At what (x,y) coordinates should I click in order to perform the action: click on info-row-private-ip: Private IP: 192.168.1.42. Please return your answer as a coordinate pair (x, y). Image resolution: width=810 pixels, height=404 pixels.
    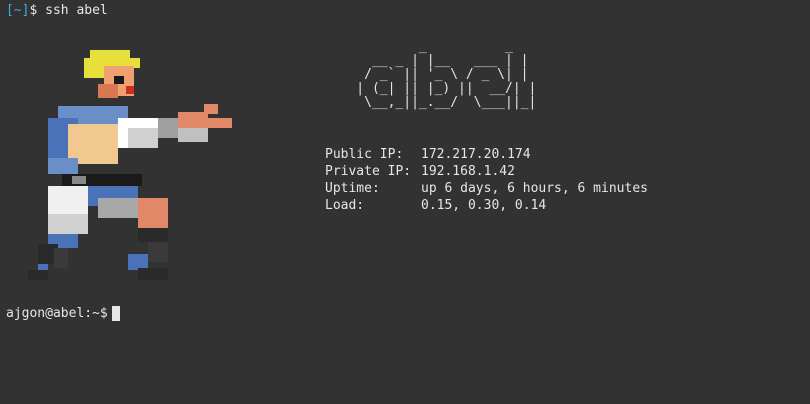
    Looking at the image, I should click on (486, 171).